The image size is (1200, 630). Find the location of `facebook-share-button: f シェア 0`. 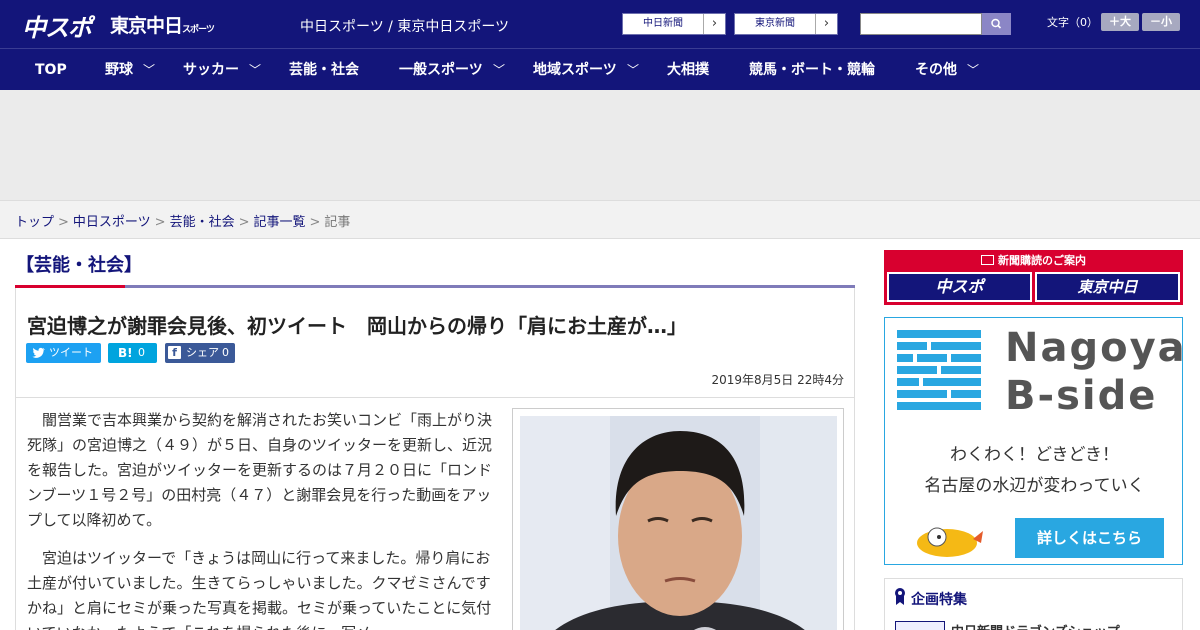

facebook-share-button: f シェア 0 is located at coordinates (200, 353).